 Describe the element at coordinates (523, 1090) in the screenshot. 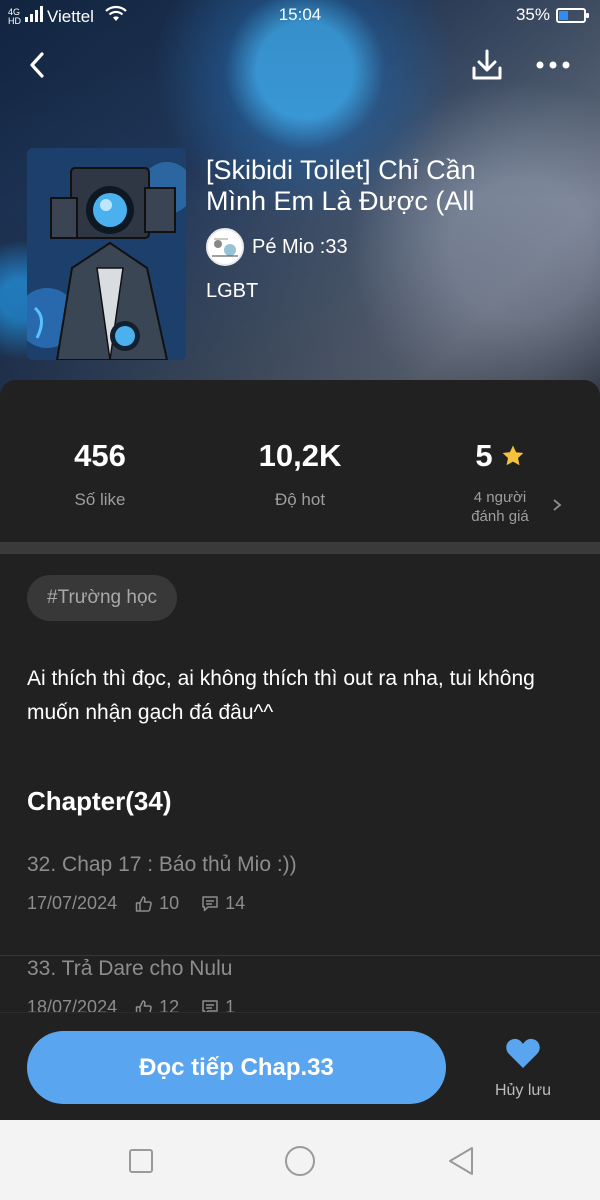

I see `unsave-label: Hủy lưu` at that location.